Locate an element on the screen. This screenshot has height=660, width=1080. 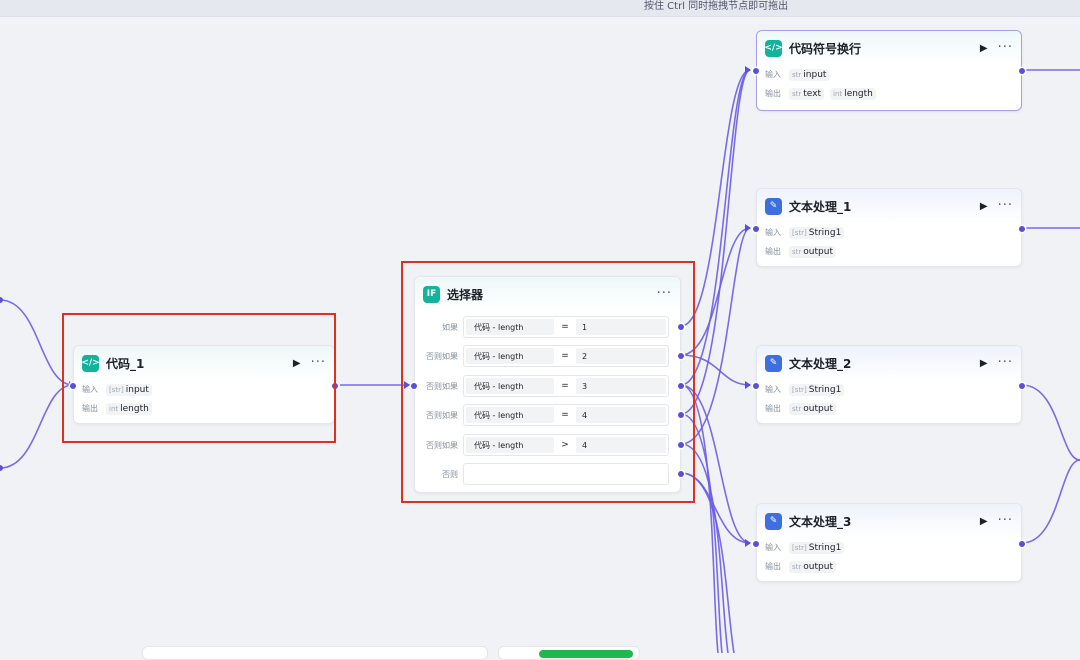
node-title: 代码符号换行 is located at coordinates (825, 48).